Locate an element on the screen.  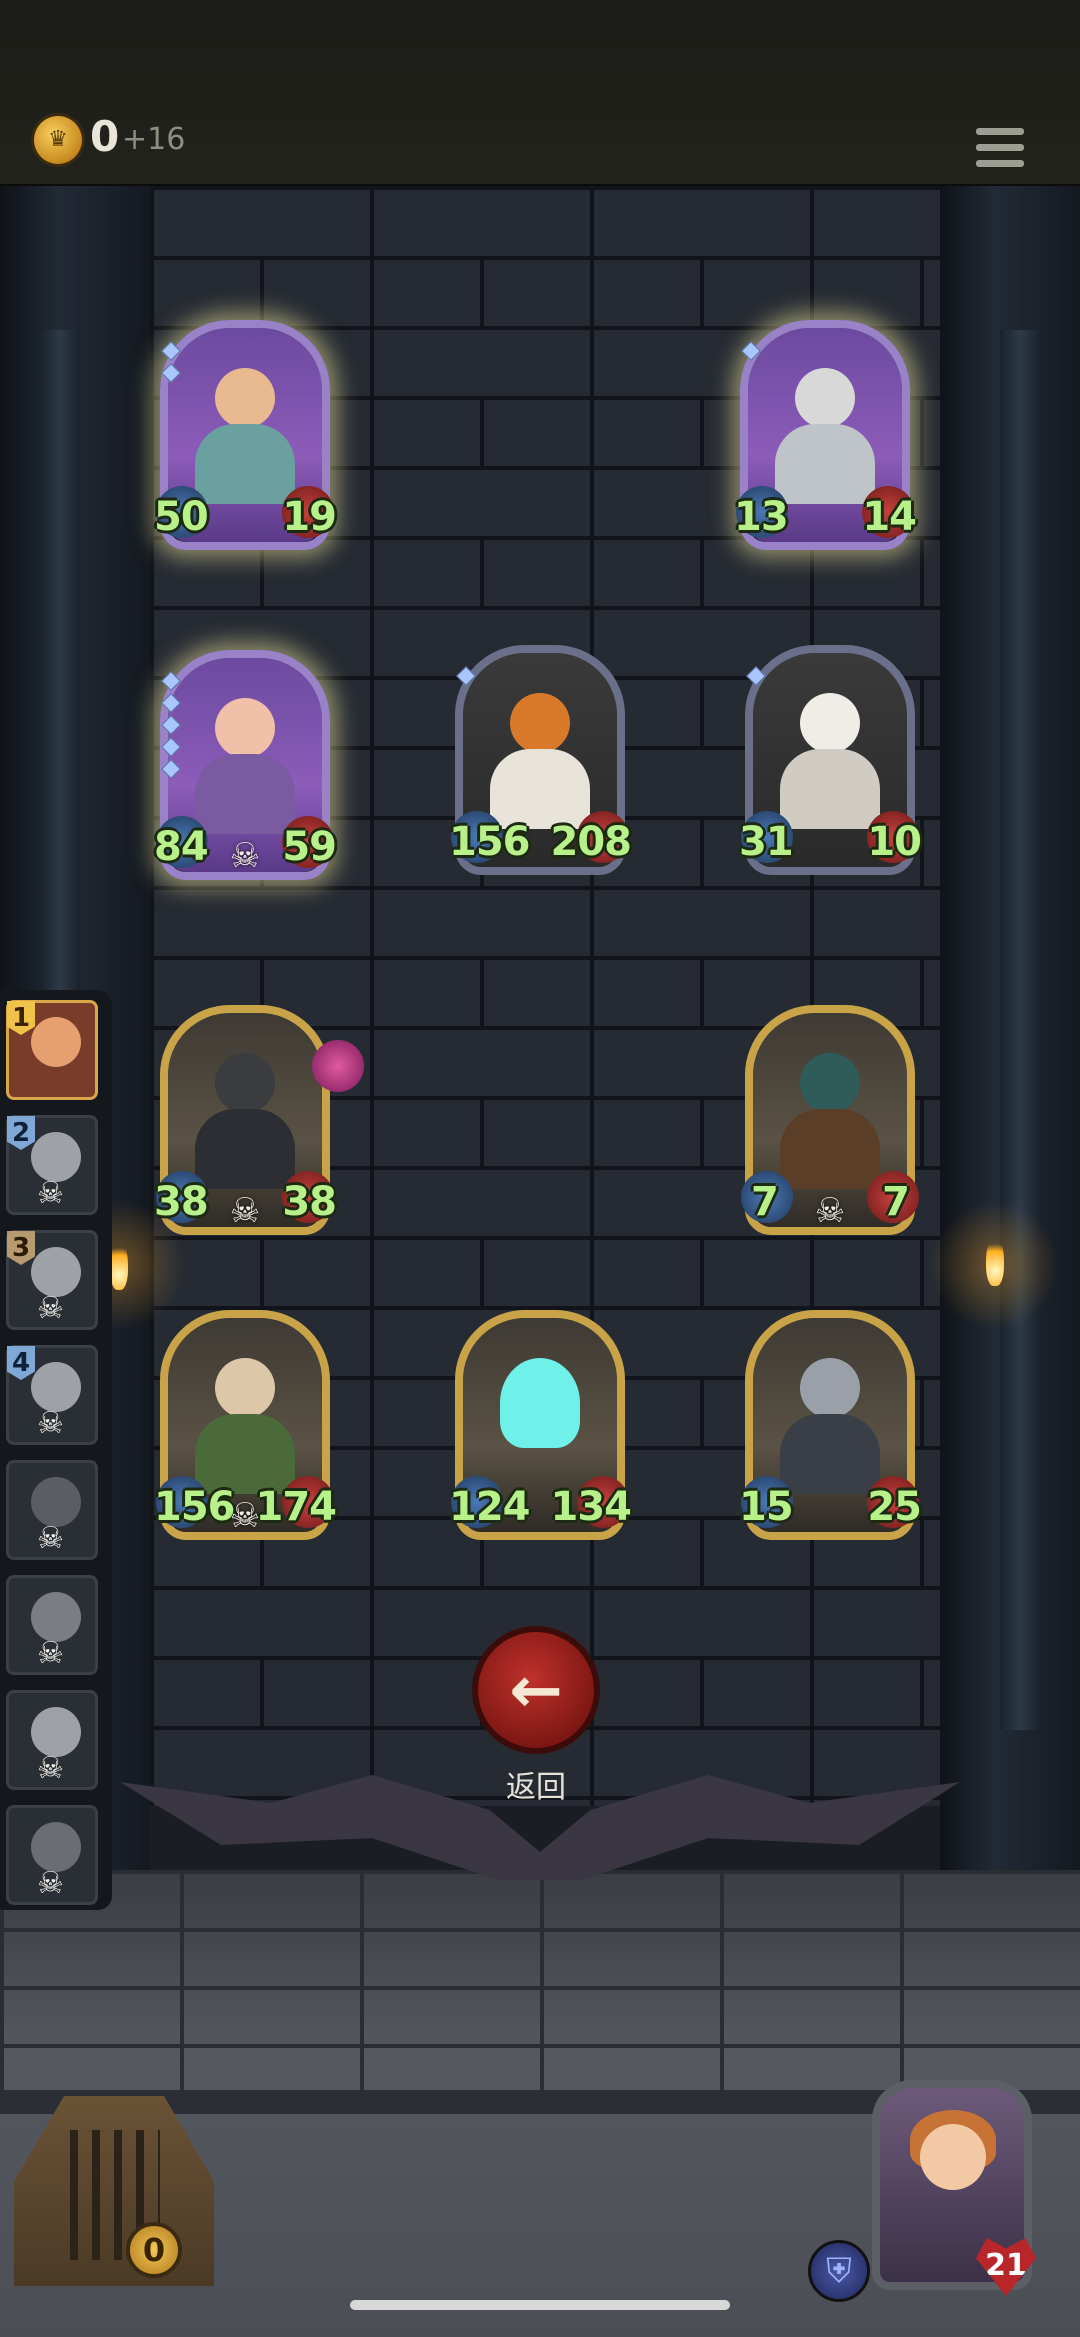
roster-slot-6: ☠ is located at coordinates (52, 1625).